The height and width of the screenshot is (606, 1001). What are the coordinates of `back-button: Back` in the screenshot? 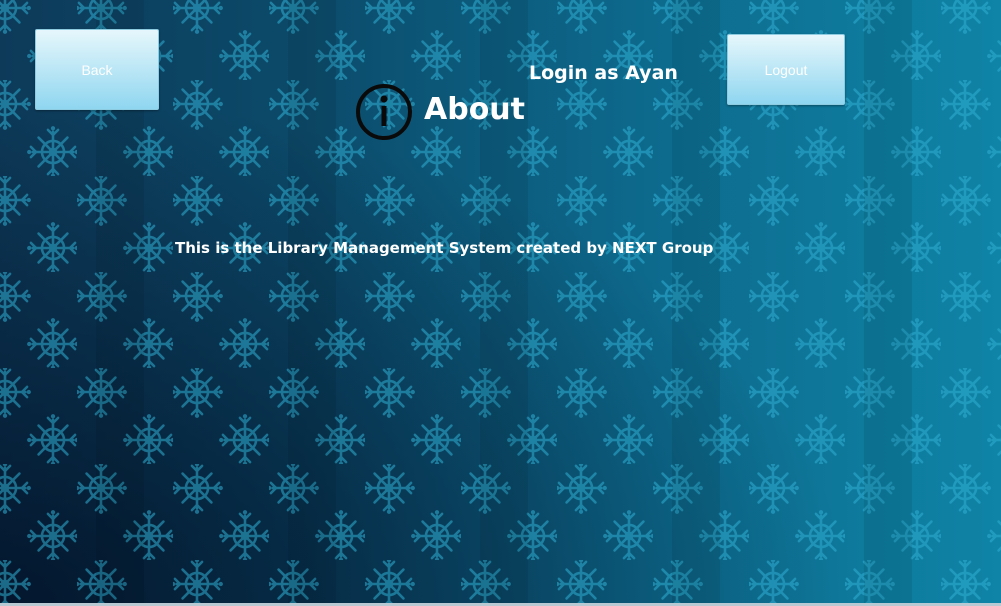 It's located at (97, 69).